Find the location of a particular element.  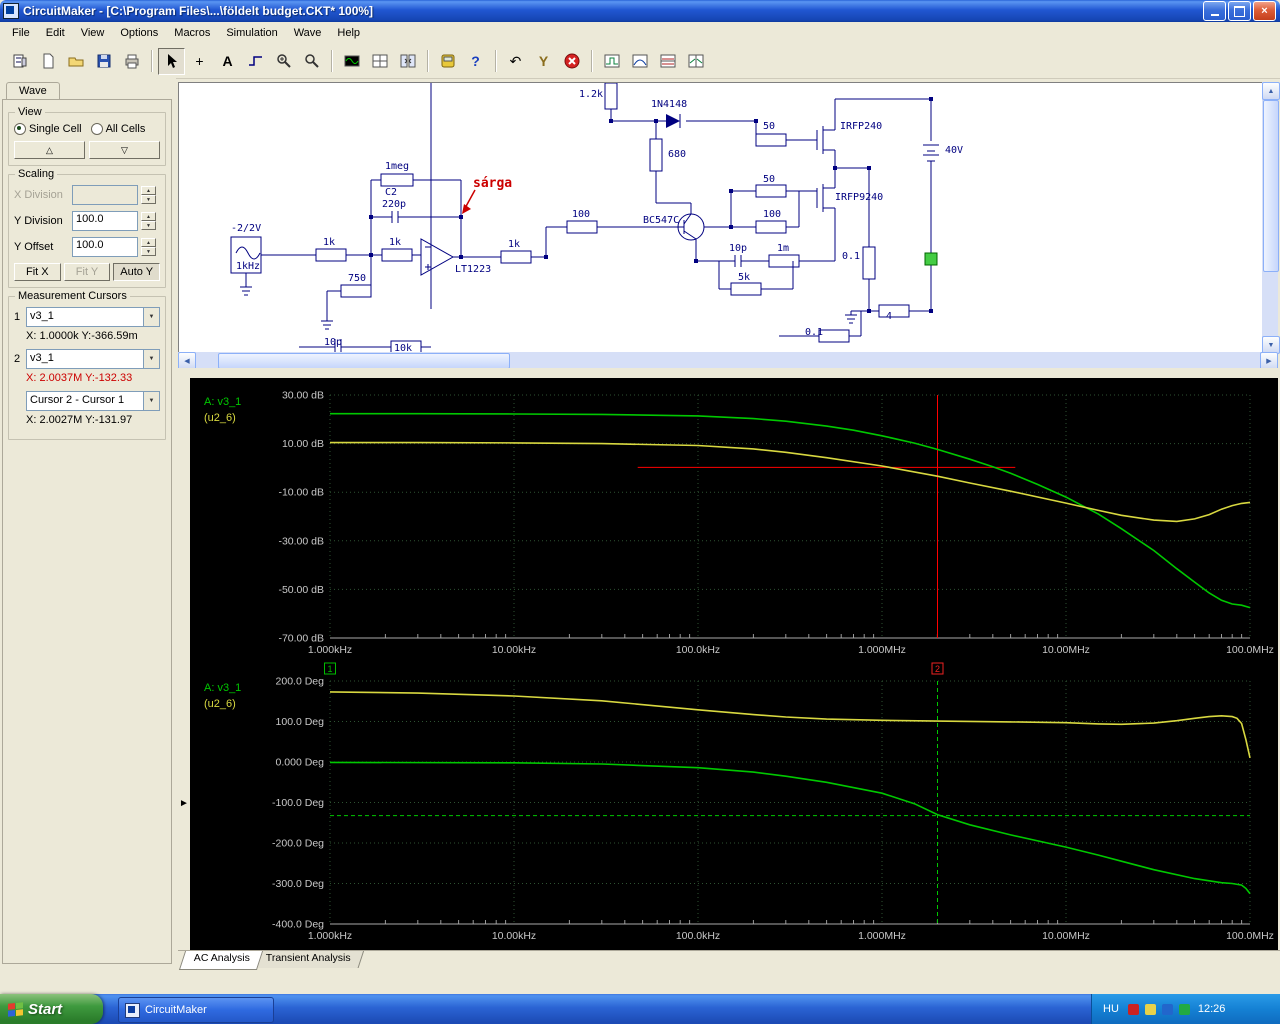

fit-x-button: Fit X is located at coordinates (37, 272).